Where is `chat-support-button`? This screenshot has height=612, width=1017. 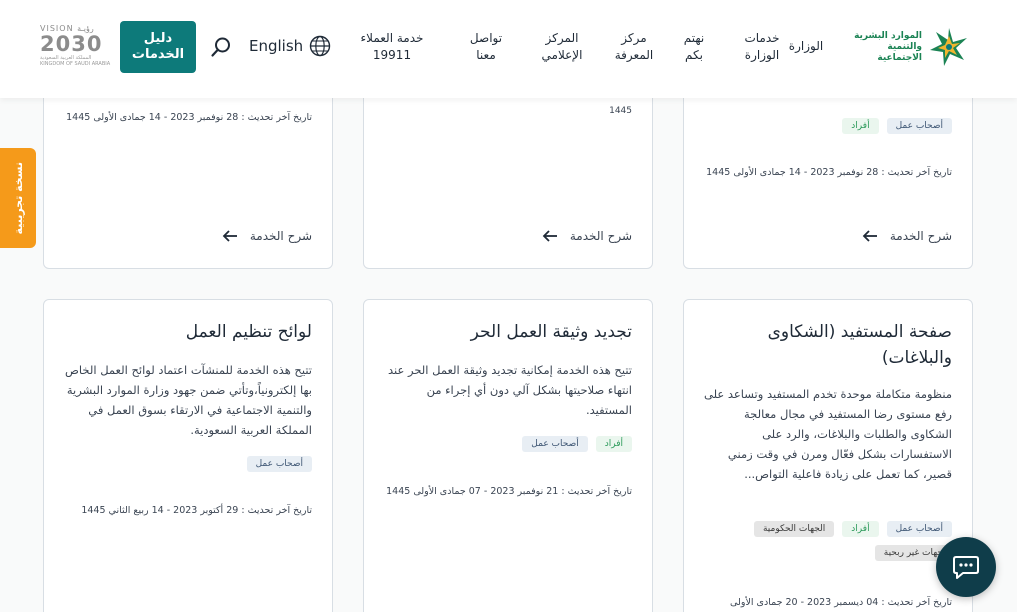 chat-support-button is located at coordinates (966, 567).